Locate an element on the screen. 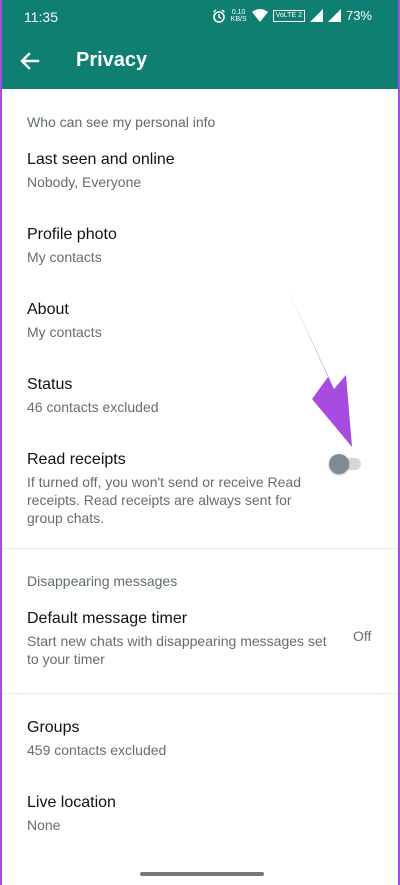 This screenshot has height=885, width=400. annotation-arrow-icon is located at coordinates (319, 366).